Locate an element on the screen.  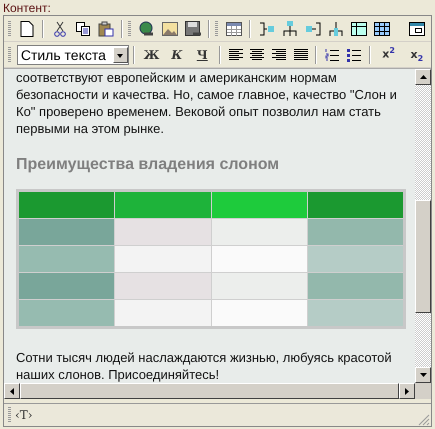
heading: Преимущества владения слоном is located at coordinates (148, 165).